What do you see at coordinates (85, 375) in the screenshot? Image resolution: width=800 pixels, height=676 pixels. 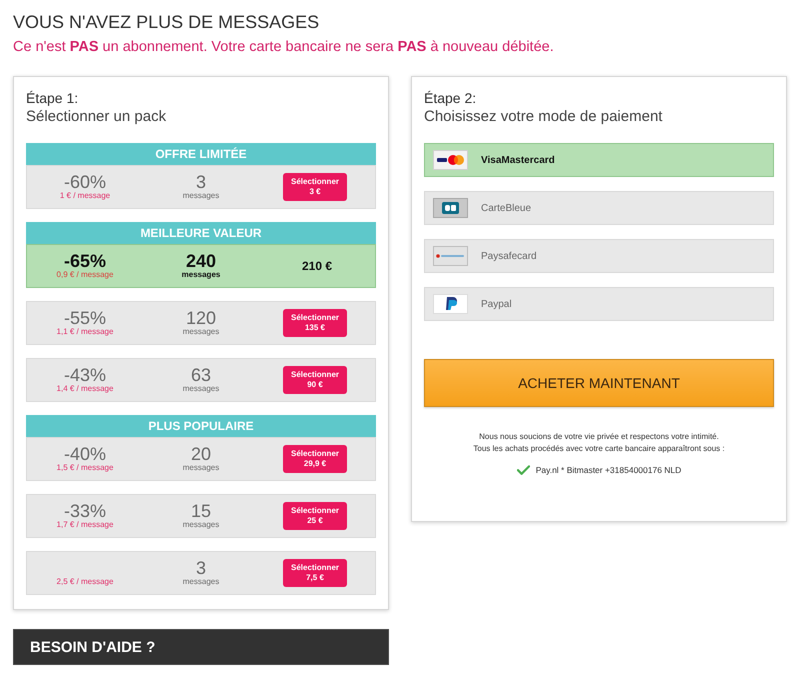 I see `discount-text: -43%` at bounding box center [85, 375].